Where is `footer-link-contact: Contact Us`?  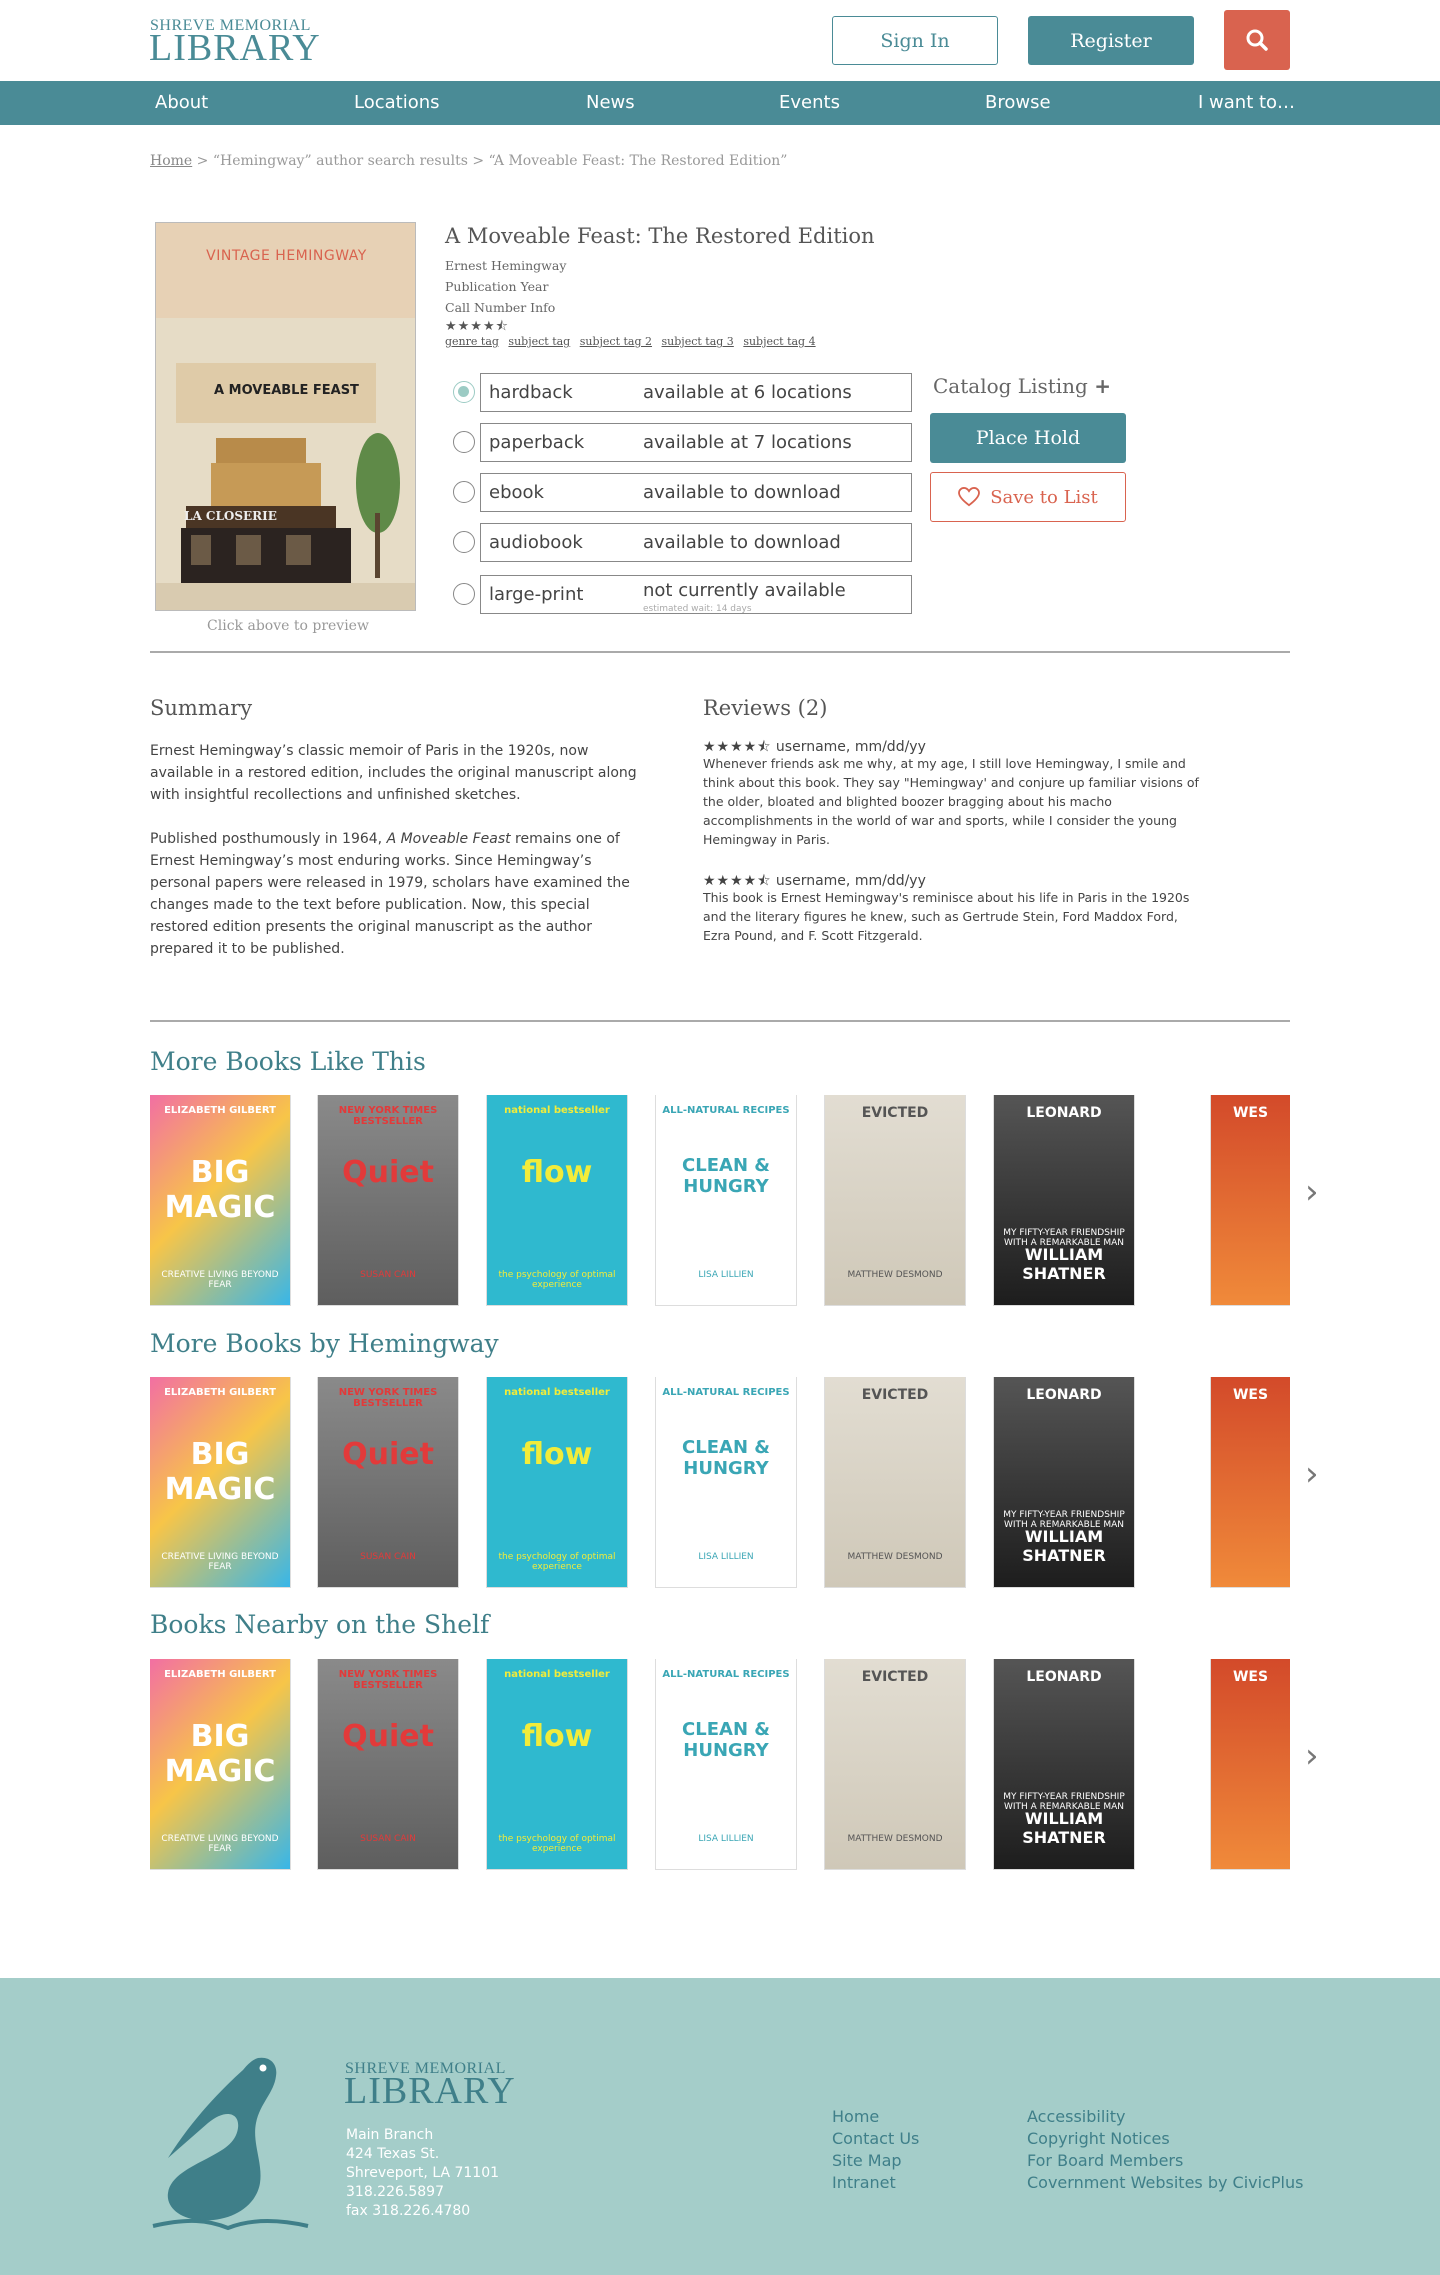
footer-link-contact: Contact Us is located at coordinates (875, 2139).